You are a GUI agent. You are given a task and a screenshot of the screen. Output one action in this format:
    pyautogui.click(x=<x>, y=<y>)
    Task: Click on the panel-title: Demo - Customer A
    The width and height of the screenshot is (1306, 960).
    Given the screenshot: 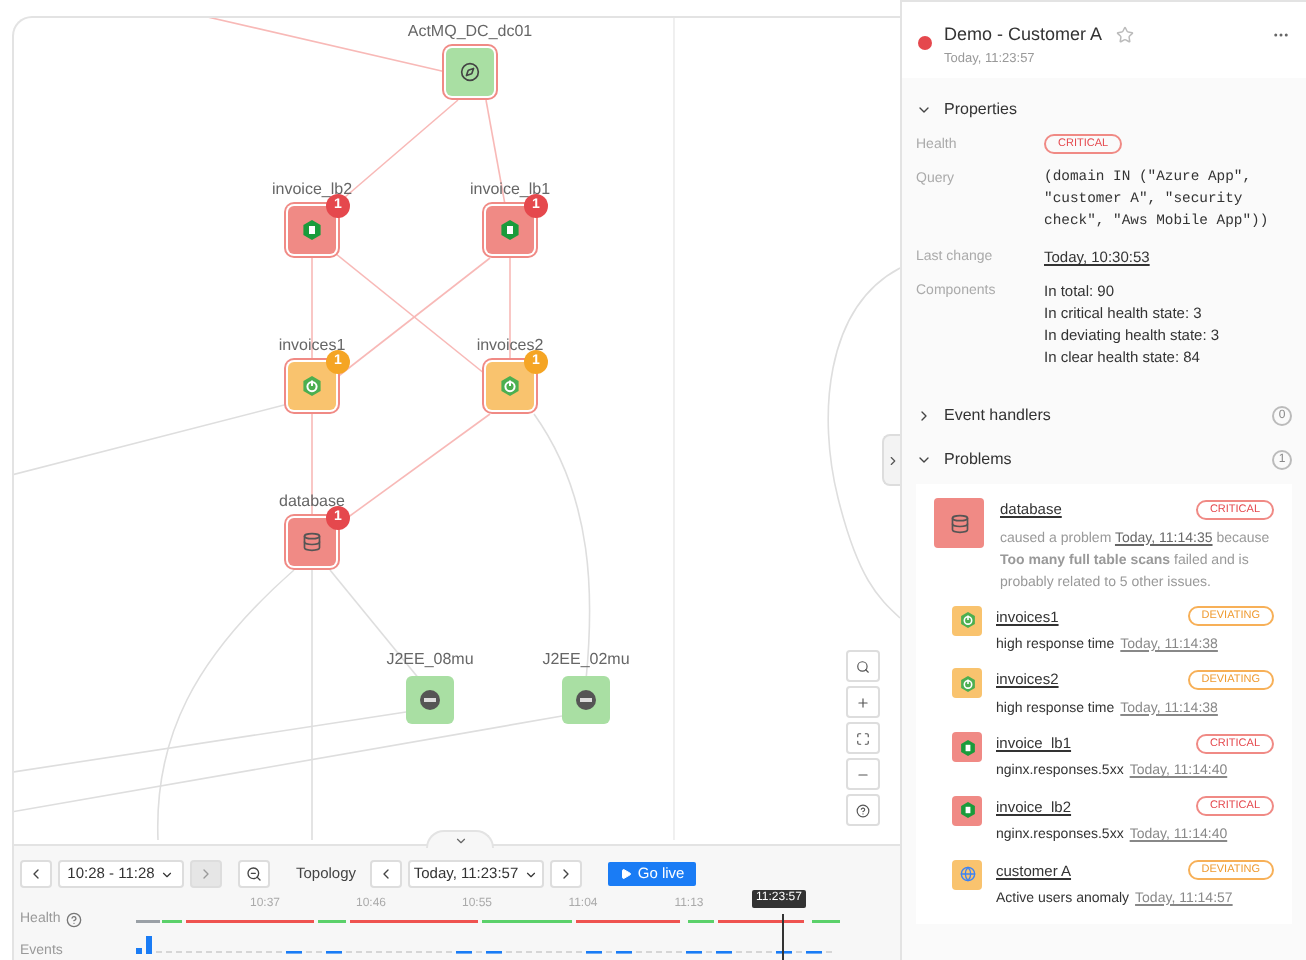 What is the action you would take?
    pyautogui.click(x=1023, y=35)
    